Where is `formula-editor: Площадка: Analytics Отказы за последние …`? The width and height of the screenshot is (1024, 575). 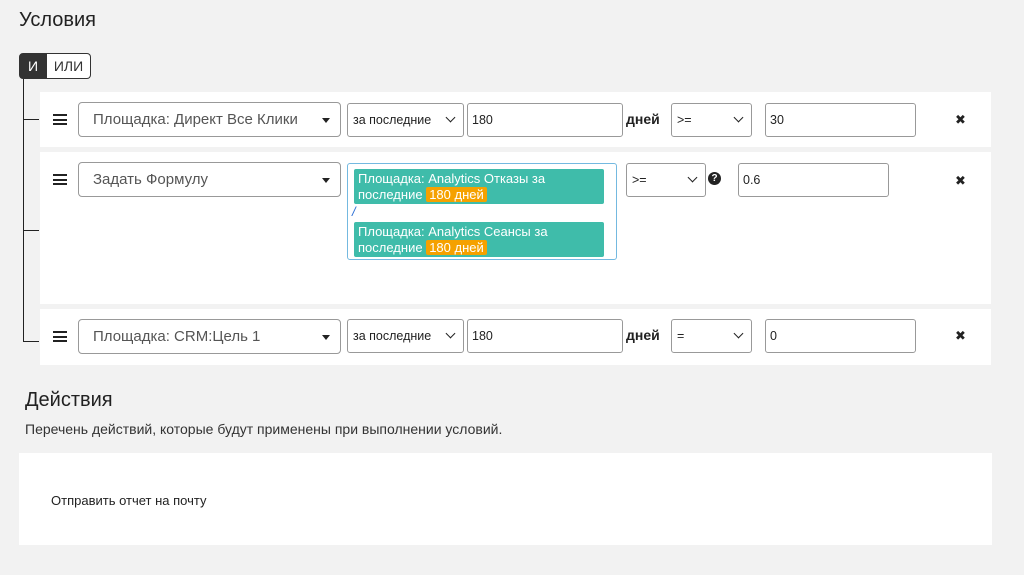
formula-editor: Площадка: Analytics Отказы за последние … is located at coordinates (482, 211).